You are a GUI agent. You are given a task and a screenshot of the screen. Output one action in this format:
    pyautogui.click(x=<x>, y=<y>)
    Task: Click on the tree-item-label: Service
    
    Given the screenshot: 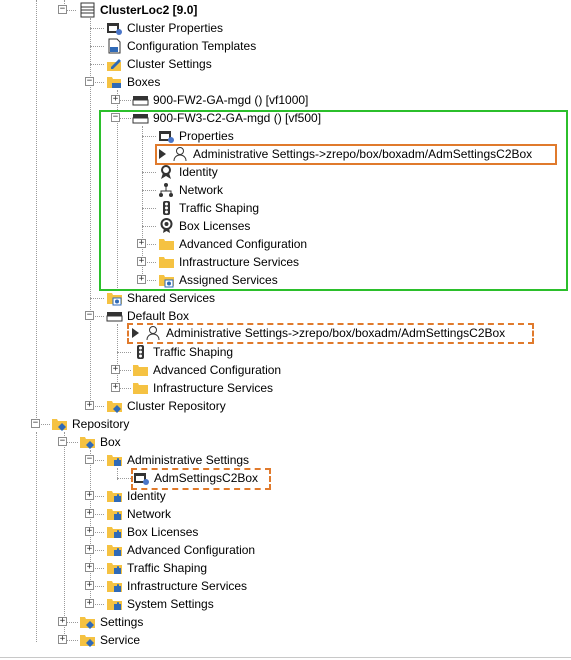 What is the action you would take?
    pyautogui.click(x=120, y=640)
    